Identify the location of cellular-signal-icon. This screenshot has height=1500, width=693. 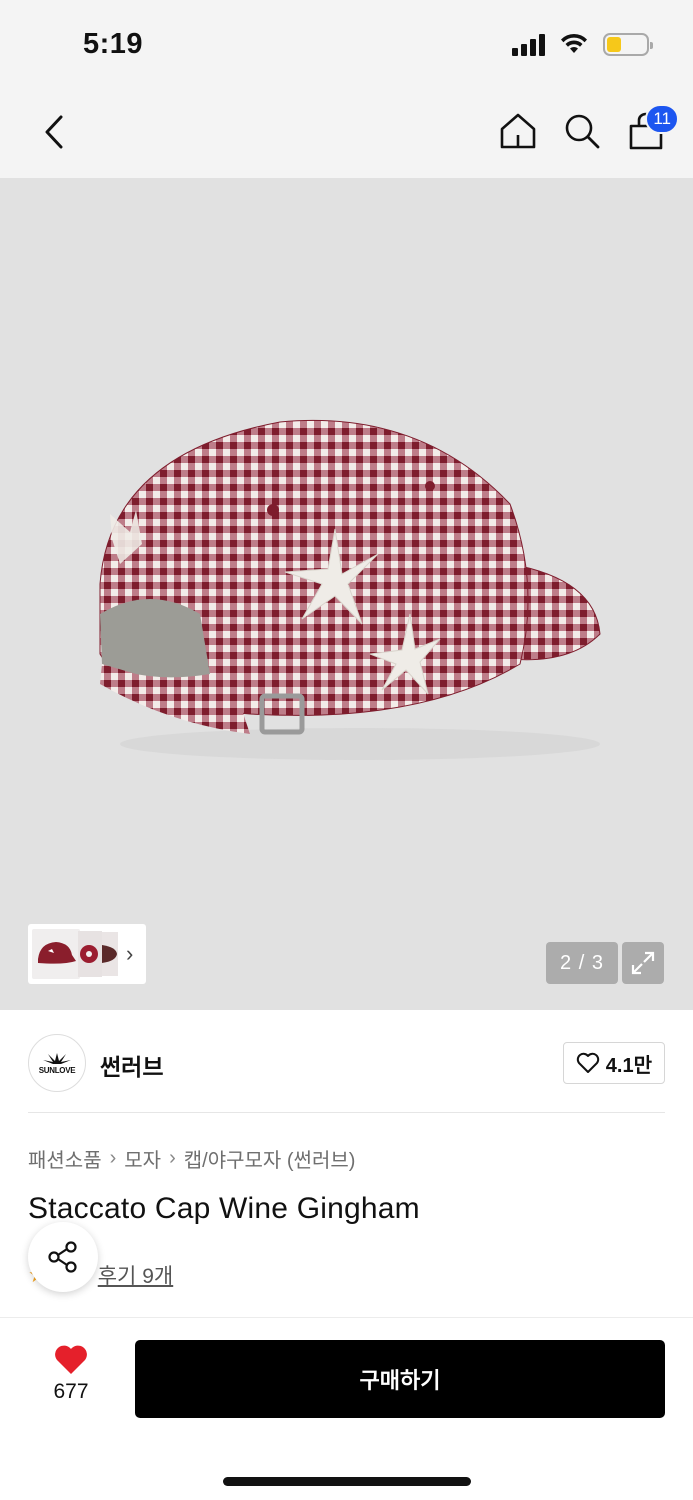
(528, 44).